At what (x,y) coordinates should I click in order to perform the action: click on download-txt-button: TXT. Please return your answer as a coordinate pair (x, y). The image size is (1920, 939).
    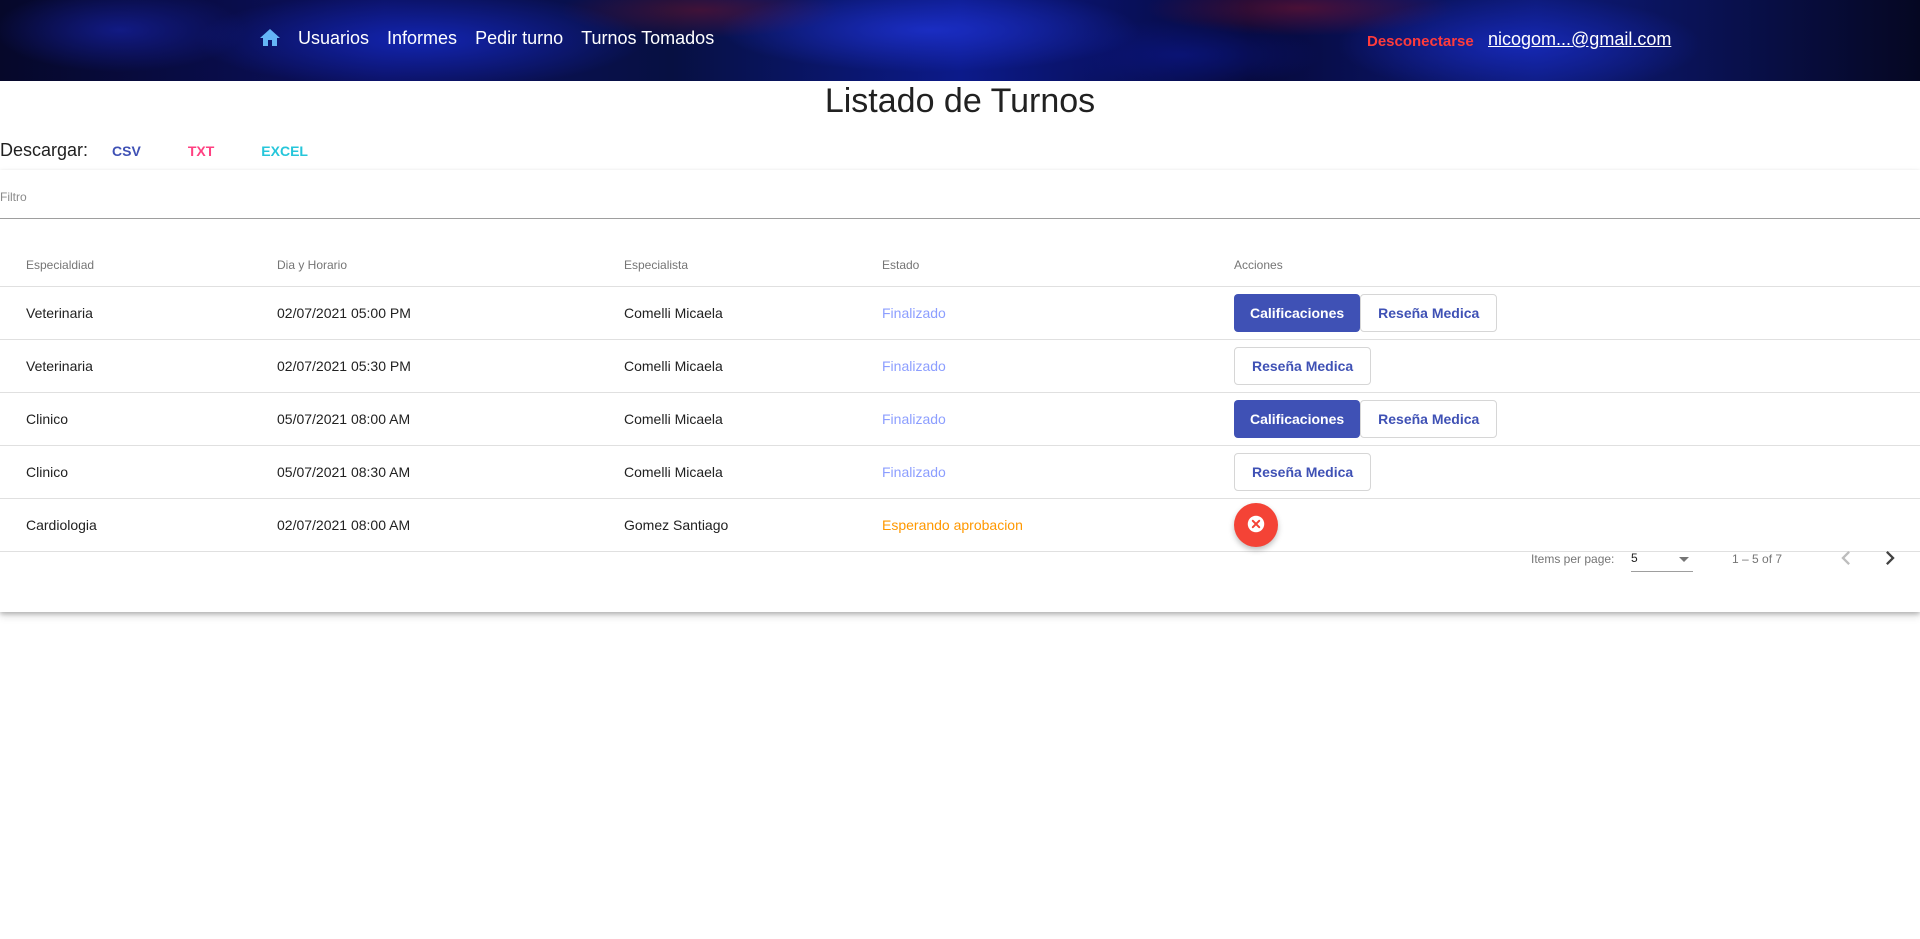
    Looking at the image, I should click on (201, 151).